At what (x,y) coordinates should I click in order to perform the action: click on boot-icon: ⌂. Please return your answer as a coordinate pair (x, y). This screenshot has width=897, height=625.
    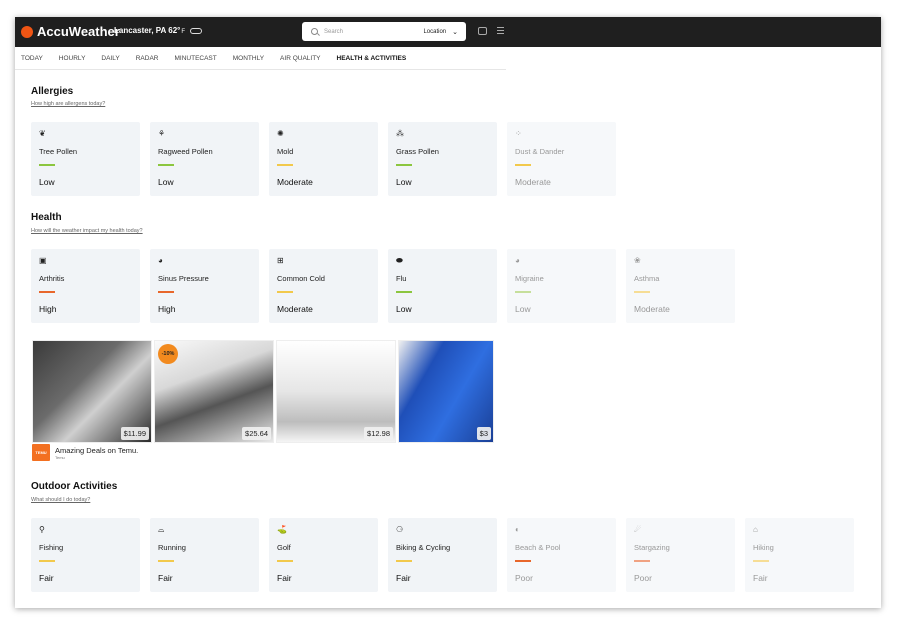
    Looking at the image, I should click on (755, 529).